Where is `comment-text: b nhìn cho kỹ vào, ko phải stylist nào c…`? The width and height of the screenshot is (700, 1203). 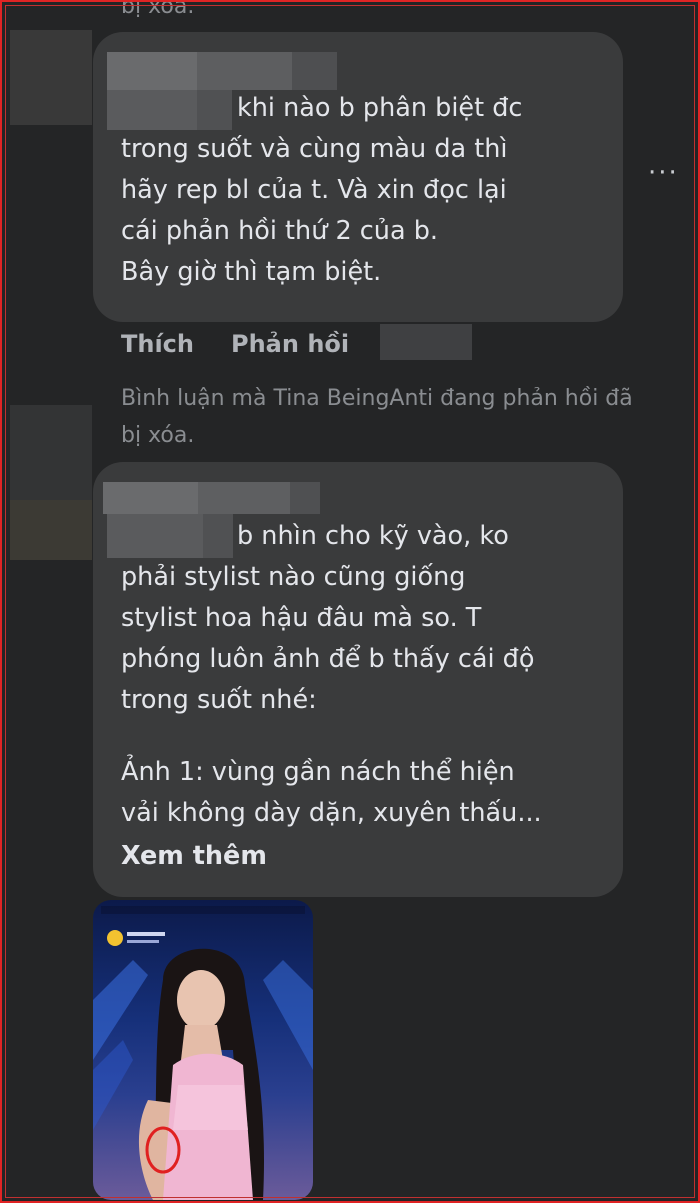
comment-text: b nhìn cho kỹ vào, ko phải stylist nào c… is located at coordinates (328, 618).